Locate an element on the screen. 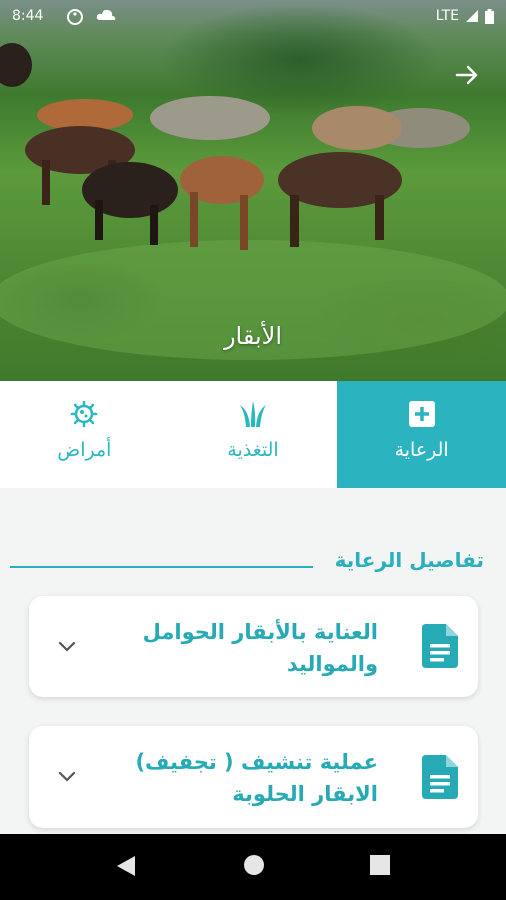  system-nav-bar is located at coordinates (253, 867).